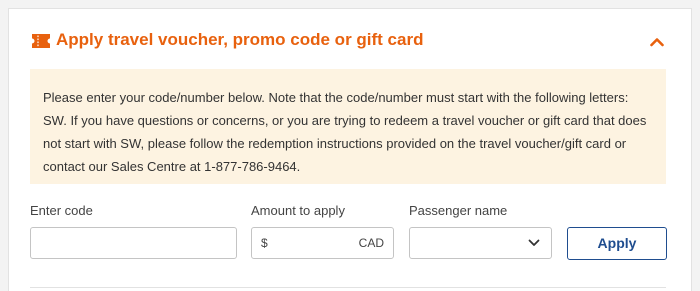  I want to click on amount-input, so click(311, 243).